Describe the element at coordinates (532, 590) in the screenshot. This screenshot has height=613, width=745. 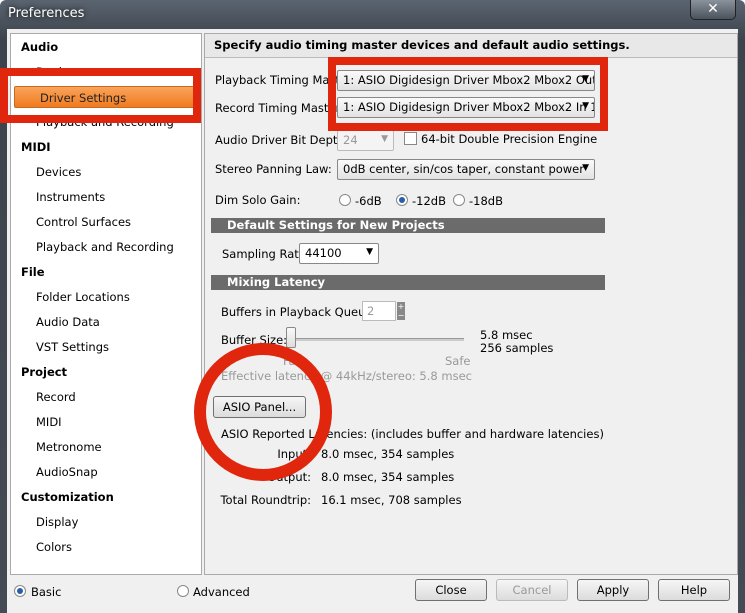
I see `cancel-button: Cancel` at that location.